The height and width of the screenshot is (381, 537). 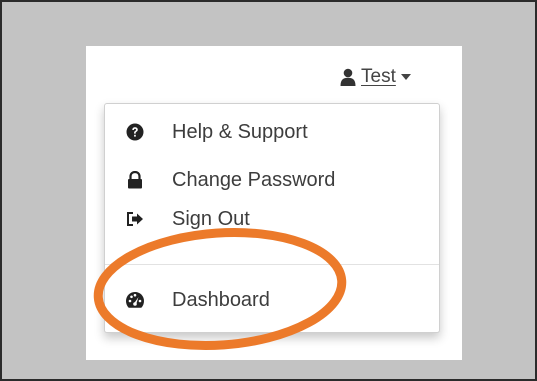 I want to click on user-menu-toggle: Test, so click(x=375, y=77).